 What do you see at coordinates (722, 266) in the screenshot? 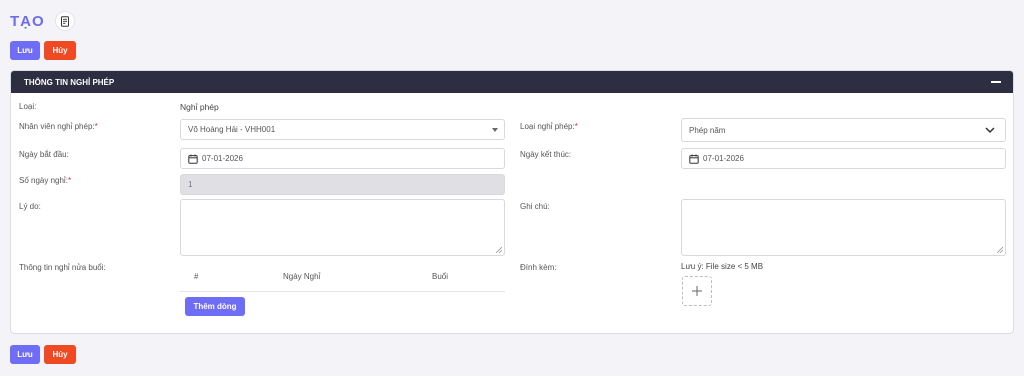
I see `attachment-hint: Lưu ý: File size < 5 MB` at bounding box center [722, 266].